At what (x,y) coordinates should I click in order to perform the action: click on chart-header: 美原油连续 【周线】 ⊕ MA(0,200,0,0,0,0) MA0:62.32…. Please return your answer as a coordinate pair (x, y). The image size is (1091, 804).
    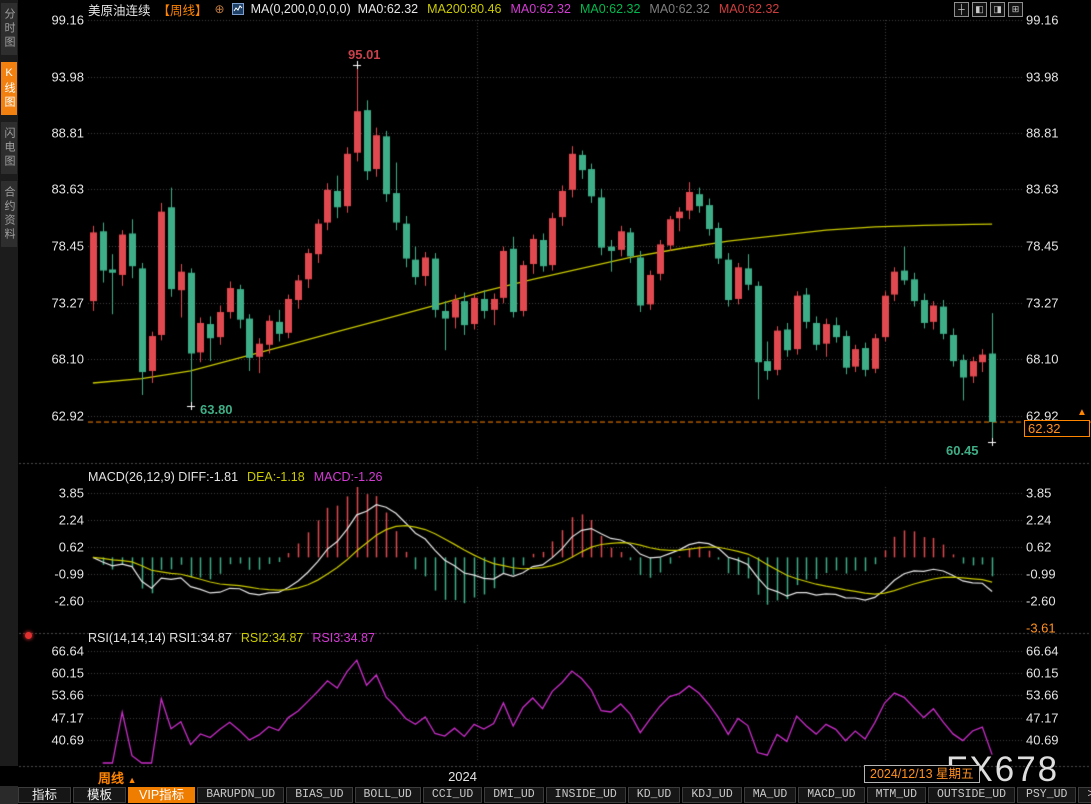
    Looking at the image, I should click on (434, 9).